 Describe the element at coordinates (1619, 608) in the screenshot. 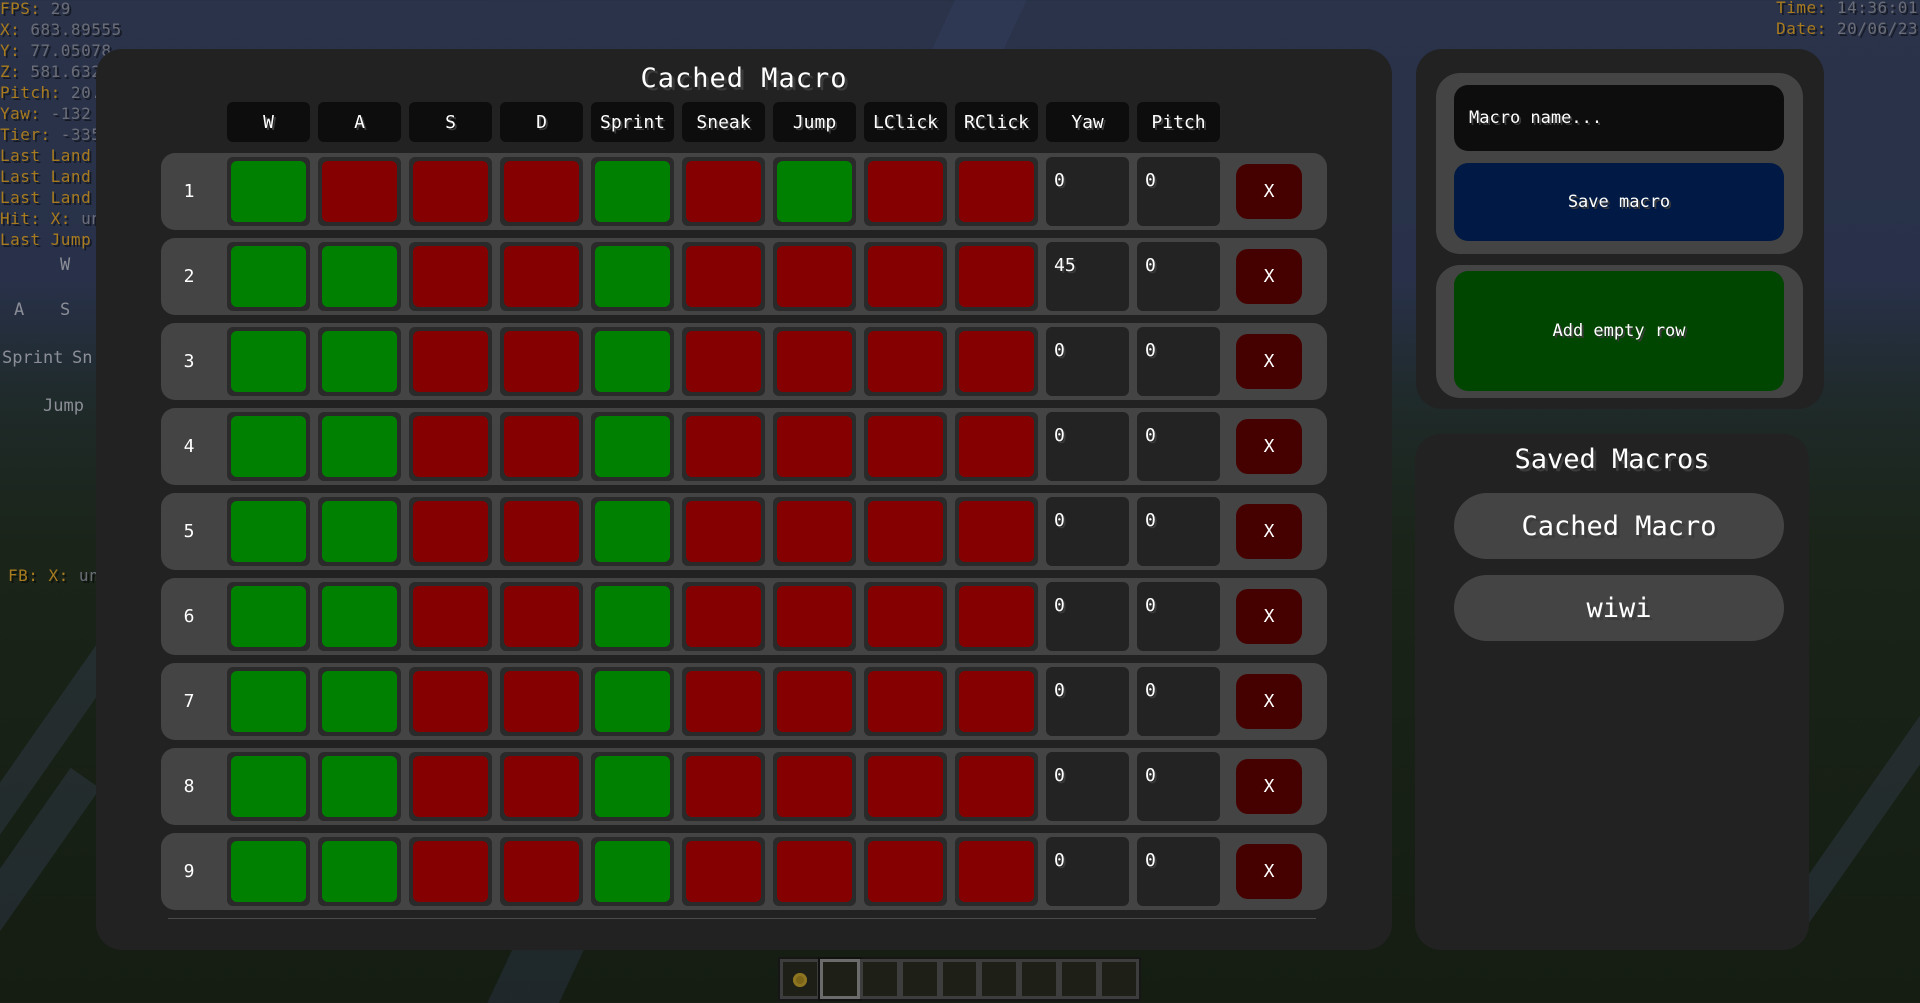

I see `saved-macro-item: wiwi` at that location.